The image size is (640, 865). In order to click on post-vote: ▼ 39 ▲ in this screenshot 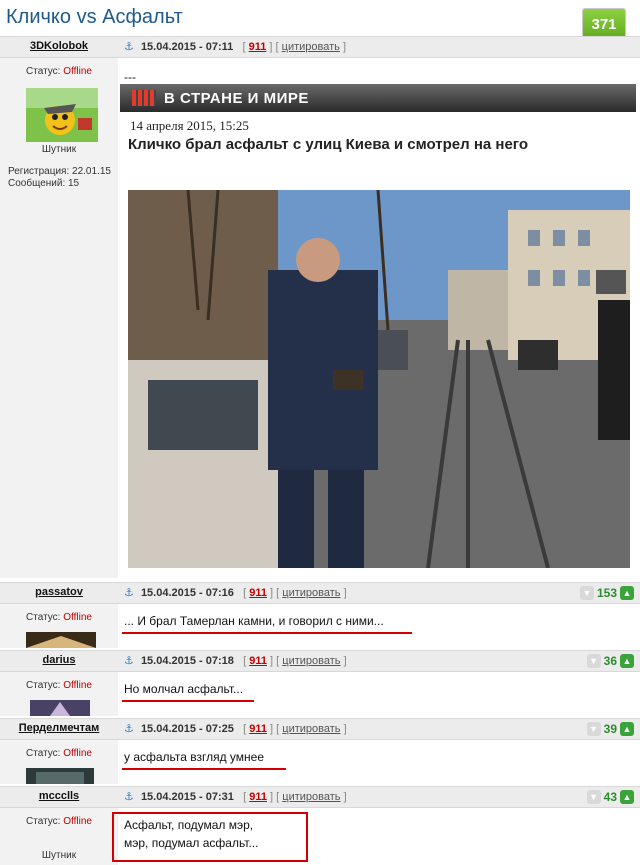, I will do `click(610, 729)`.